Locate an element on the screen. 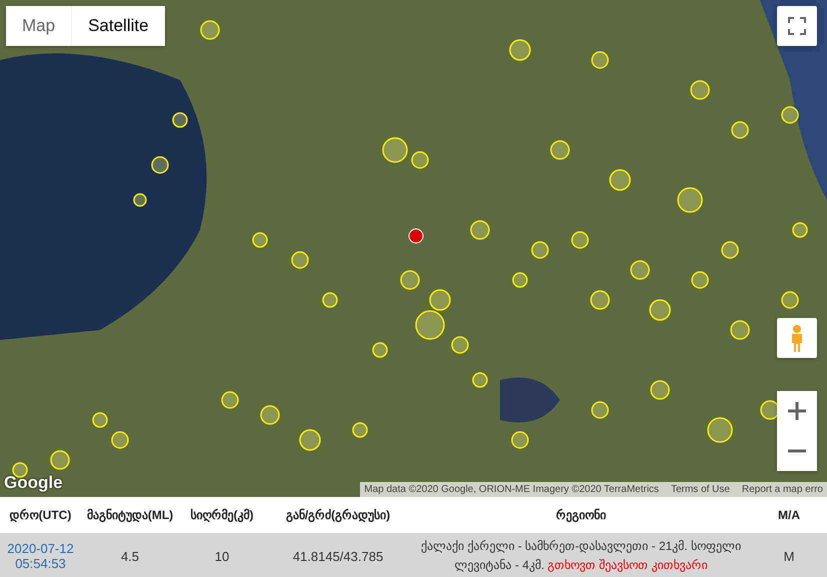 This screenshot has width=827, height=577. fullscreen-button is located at coordinates (797, 26).